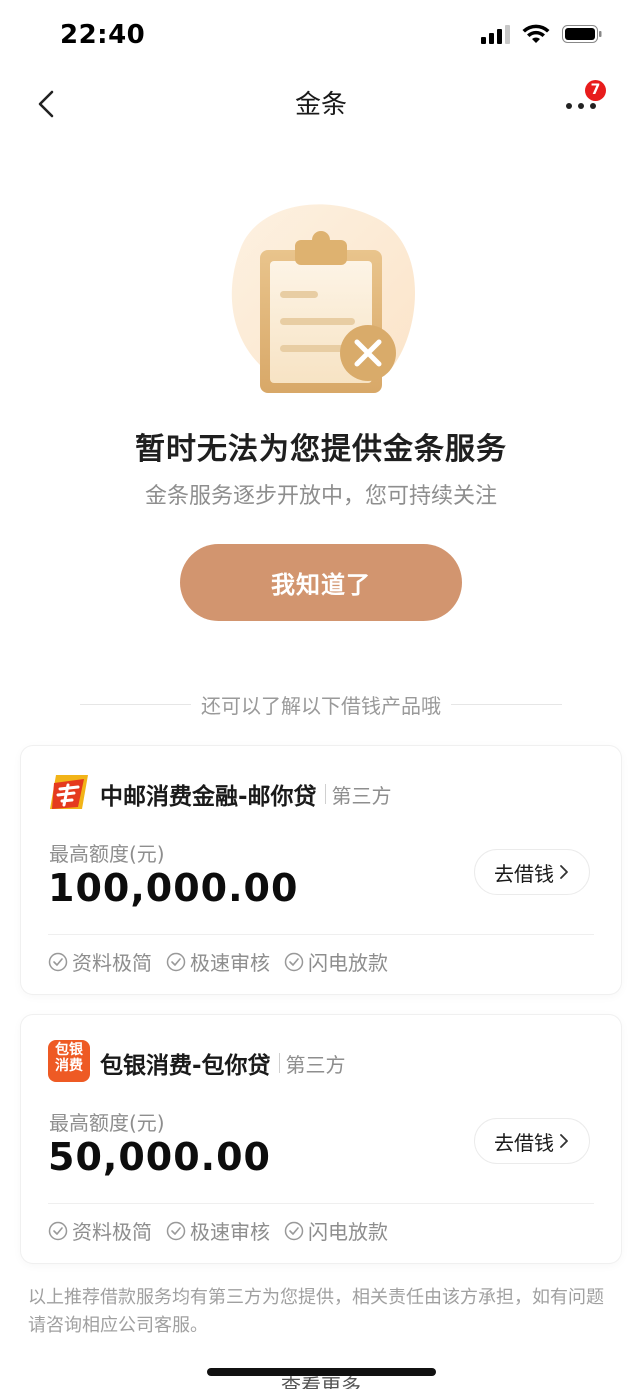  I want to click on home-indicator, so click(321, 1372).